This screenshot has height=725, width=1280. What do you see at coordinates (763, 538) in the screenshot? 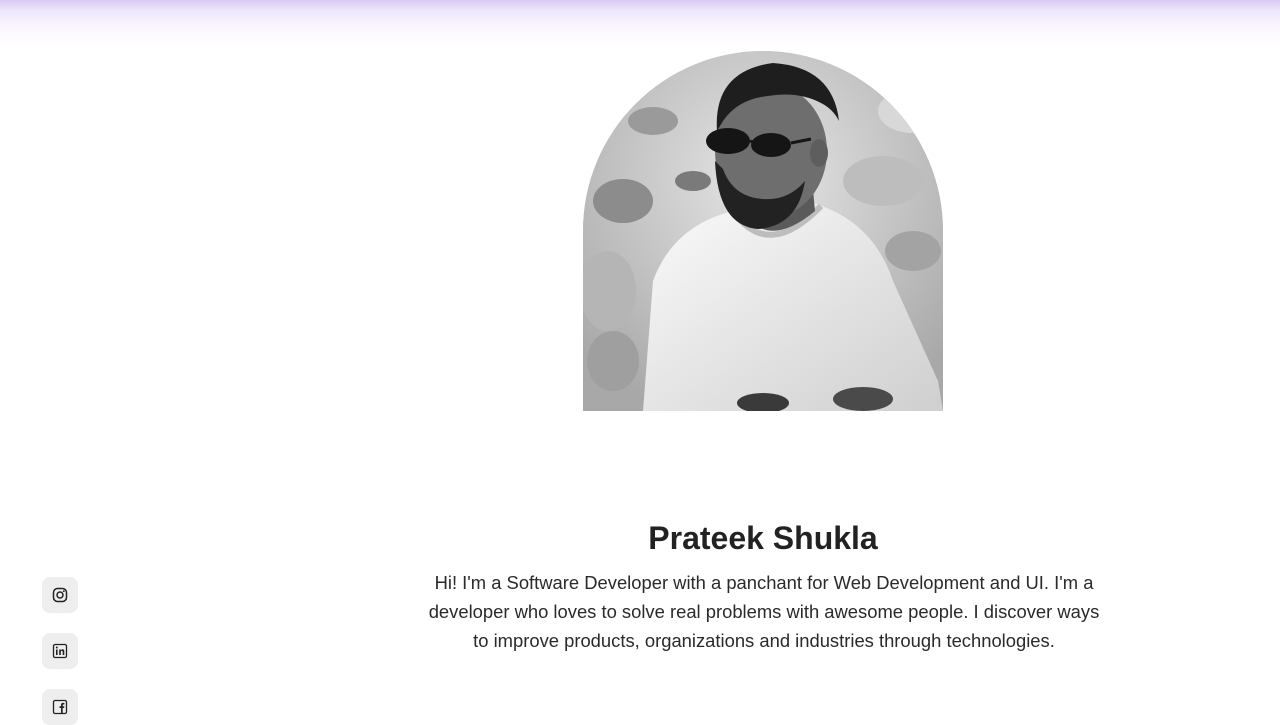
I see `profile-name: Prateek Shukla` at bounding box center [763, 538].